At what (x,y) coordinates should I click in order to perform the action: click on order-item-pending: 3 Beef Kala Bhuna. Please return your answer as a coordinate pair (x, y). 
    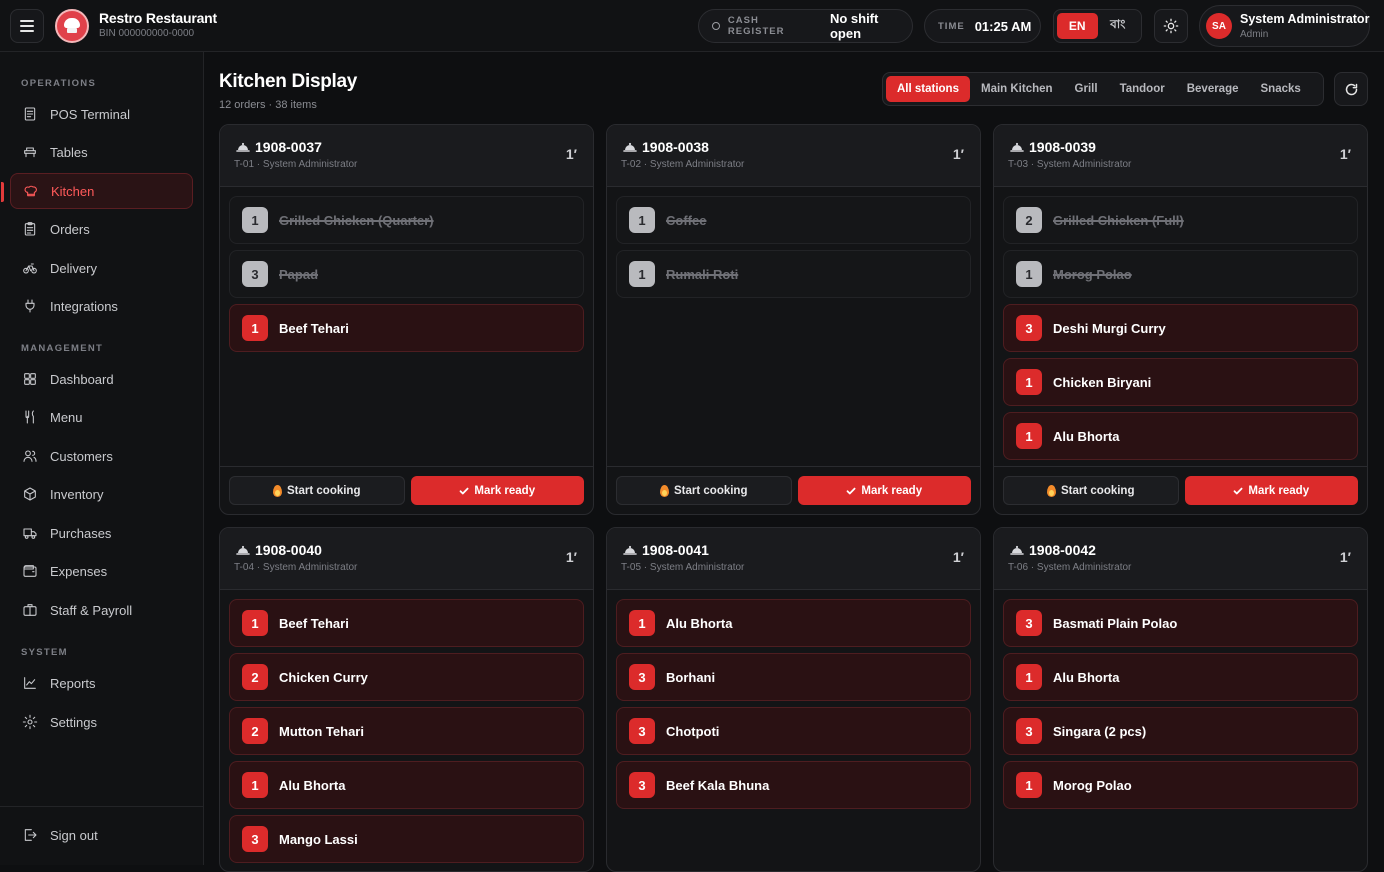
    Looking at the image, I should click on (793, 785).